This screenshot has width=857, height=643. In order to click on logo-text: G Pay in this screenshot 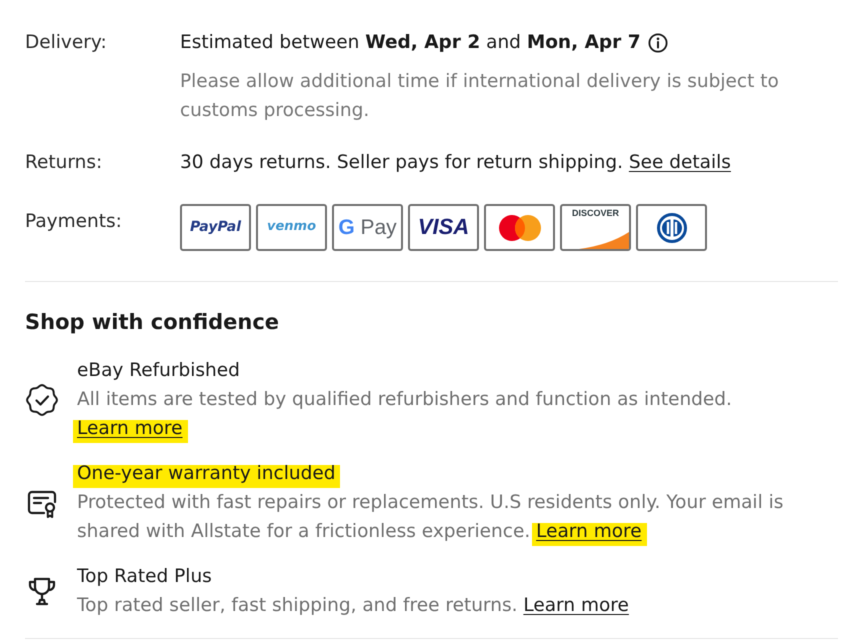, I will do `click(367, 228)`.